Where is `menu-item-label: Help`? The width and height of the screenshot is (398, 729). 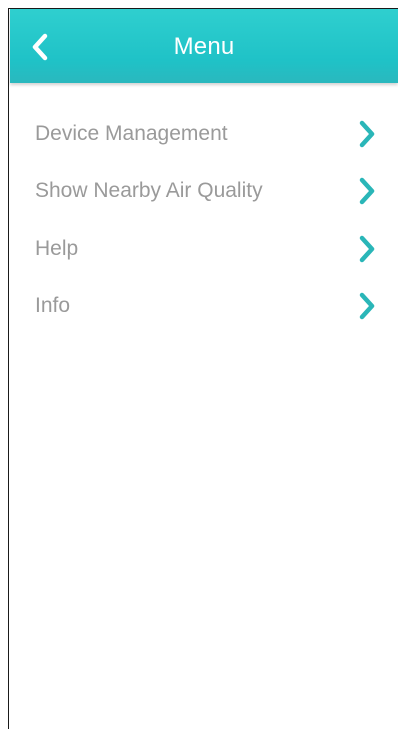
menu-item-label: Help is located at coordinates (57, 248).